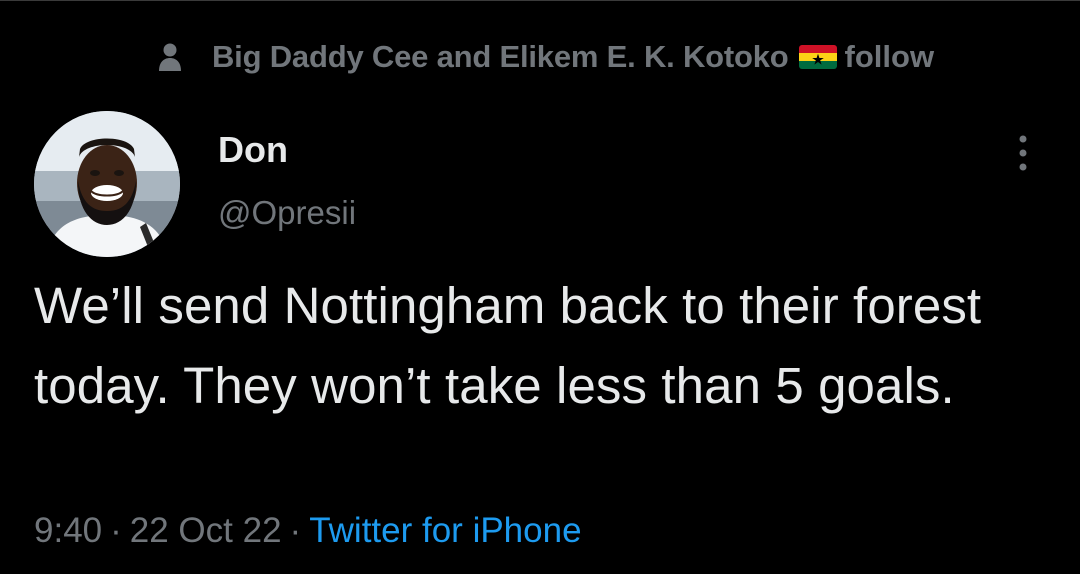 The image size is (1080, 574). Describe the element at coordinates (206, 530) in the screenshot. I see `tweet-date: 22 Oct 22` at that location.